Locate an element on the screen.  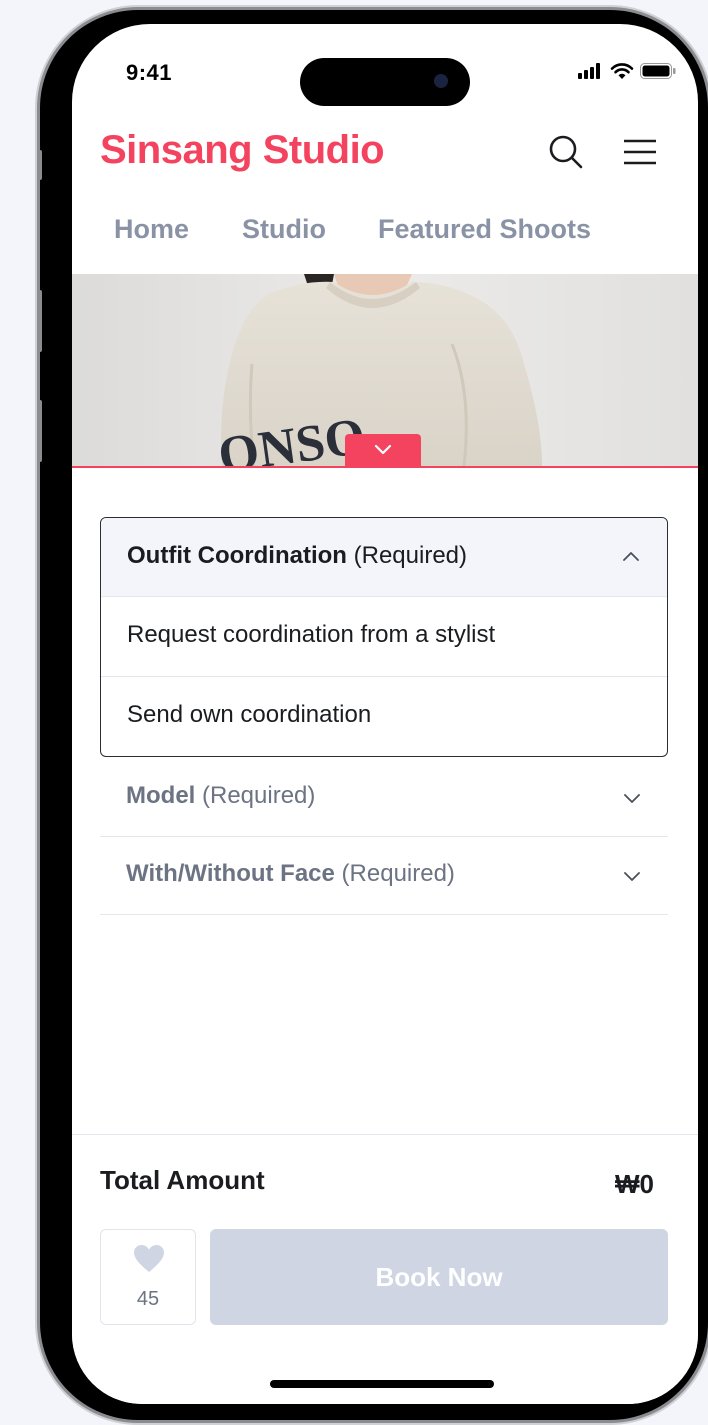
wifi-icon is located at coordinates (622, 71).